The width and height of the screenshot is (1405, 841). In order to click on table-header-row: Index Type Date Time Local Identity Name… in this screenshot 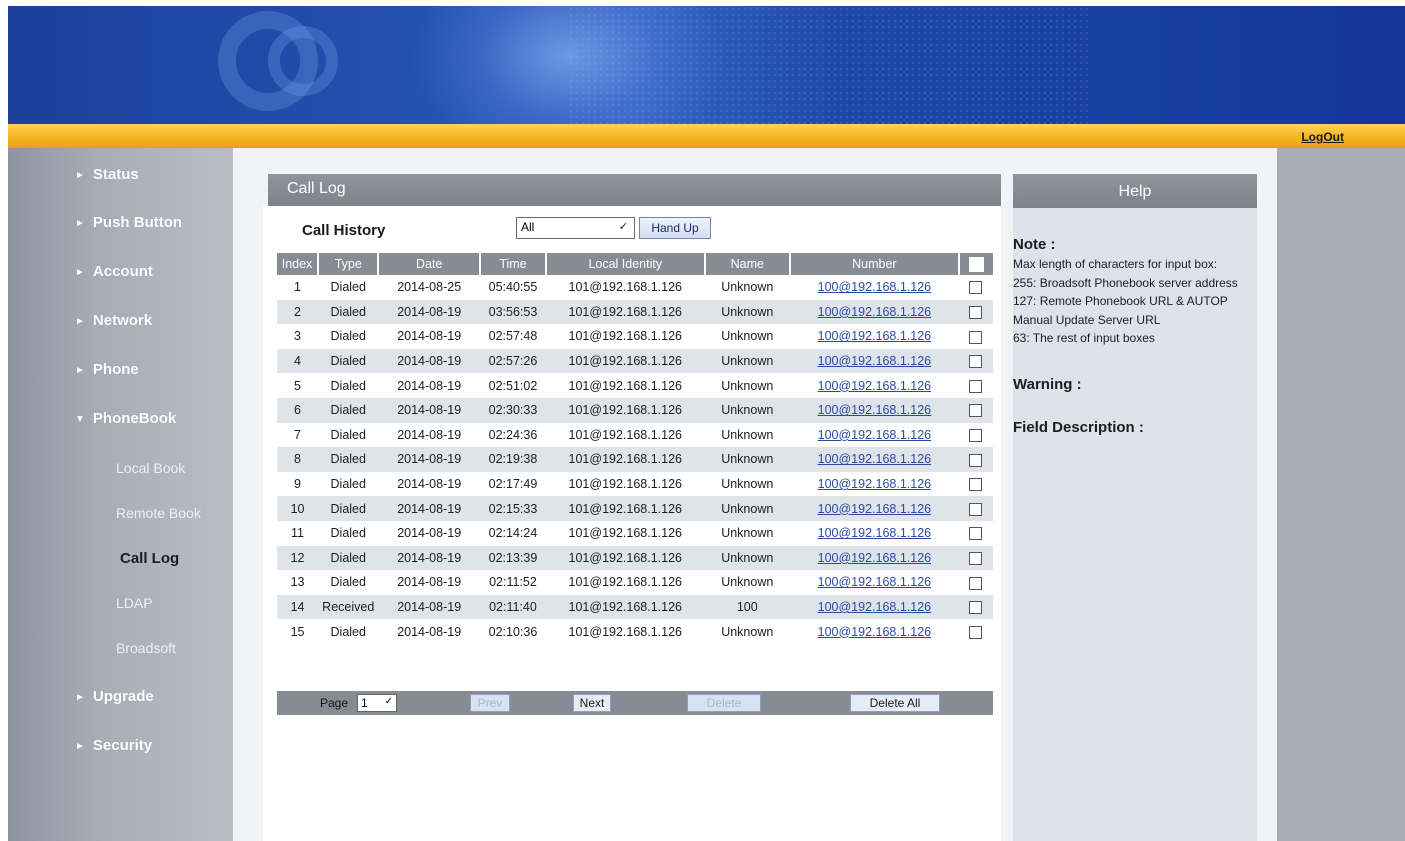, I will do `click(635, 264)`.